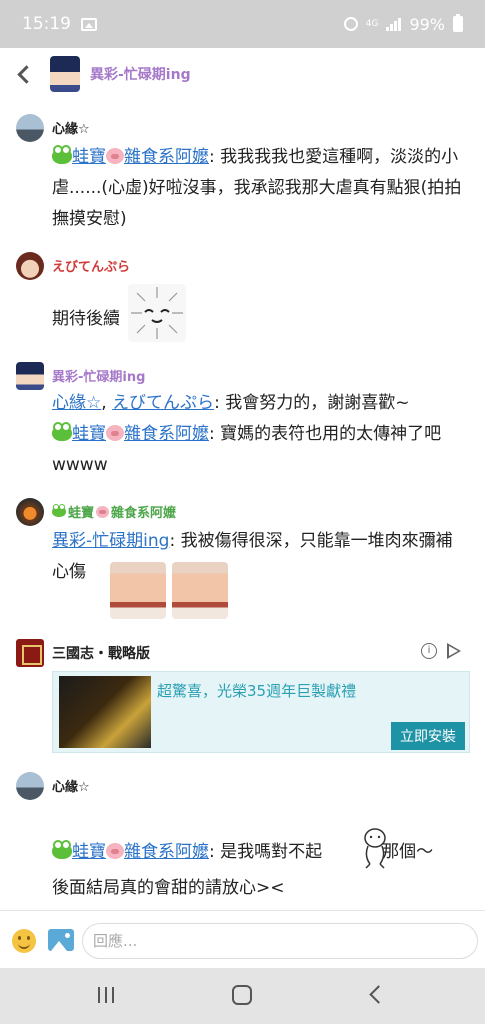  I want to click on image-icon, so click(61, 940).